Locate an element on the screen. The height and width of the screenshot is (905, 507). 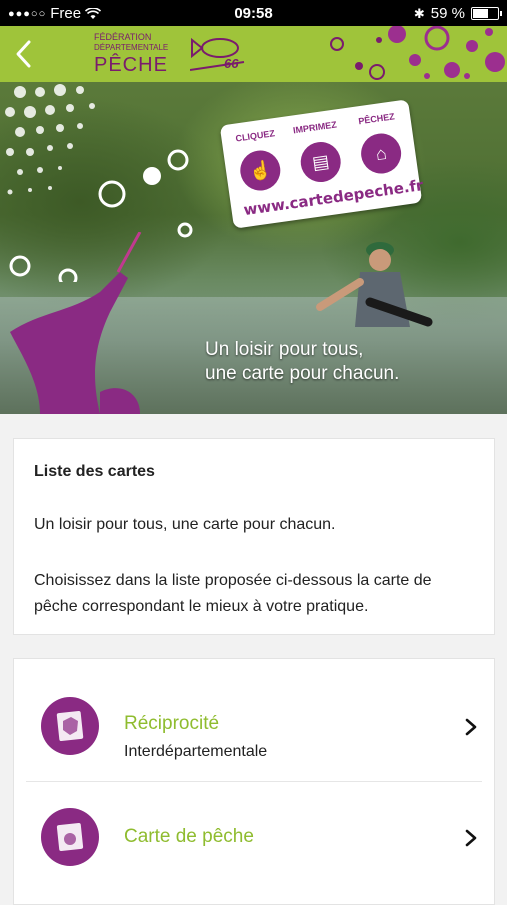
logo-line3: PÊCHE is located at coordinates (131, 65).